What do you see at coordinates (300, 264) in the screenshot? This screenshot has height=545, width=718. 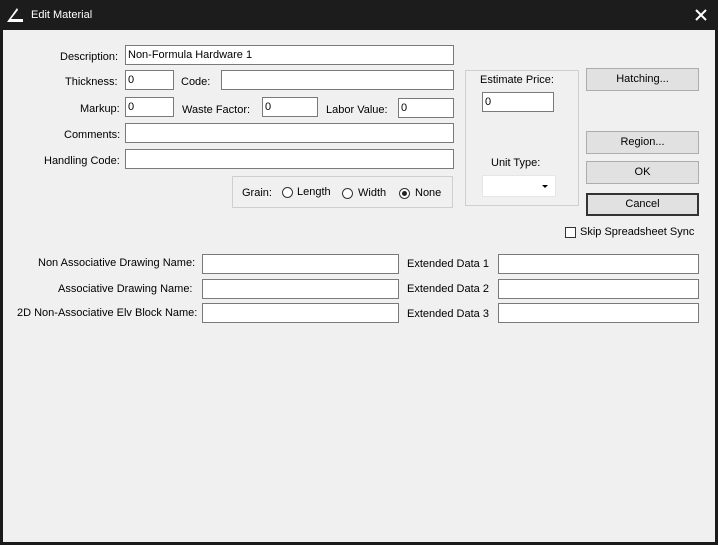 I see `non-assoc-drawing-field` at bounding box center [300, 264].